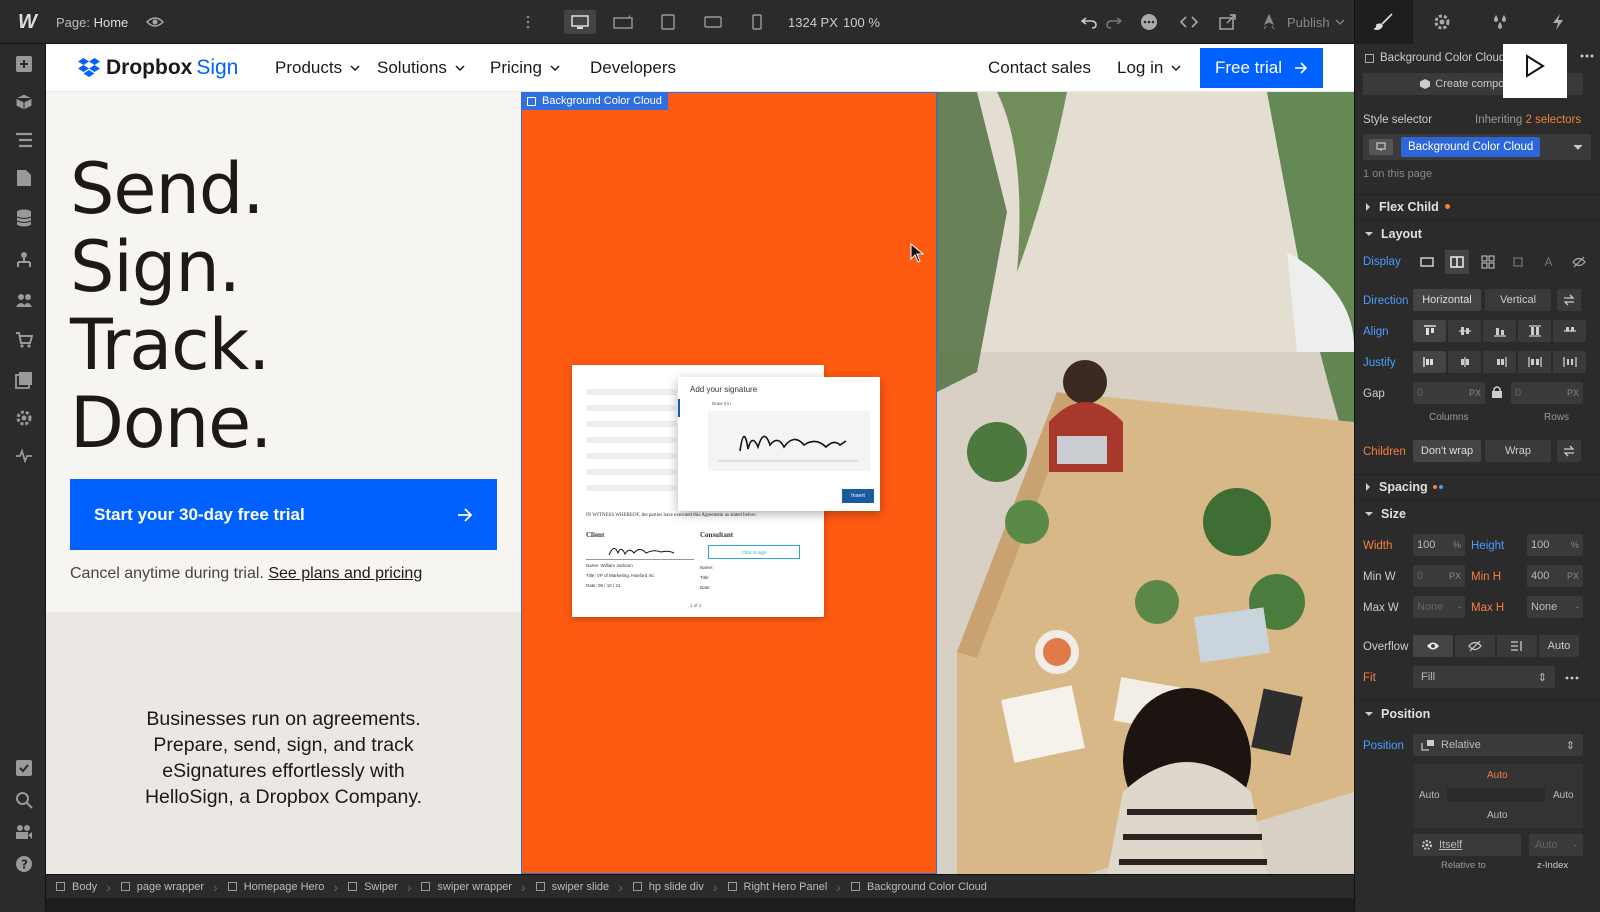 The image size is (1600, 912). What do you see at coordinates (24, 178) in the screenshot?
I see `pages-icon` at bounding box center [24, 178].